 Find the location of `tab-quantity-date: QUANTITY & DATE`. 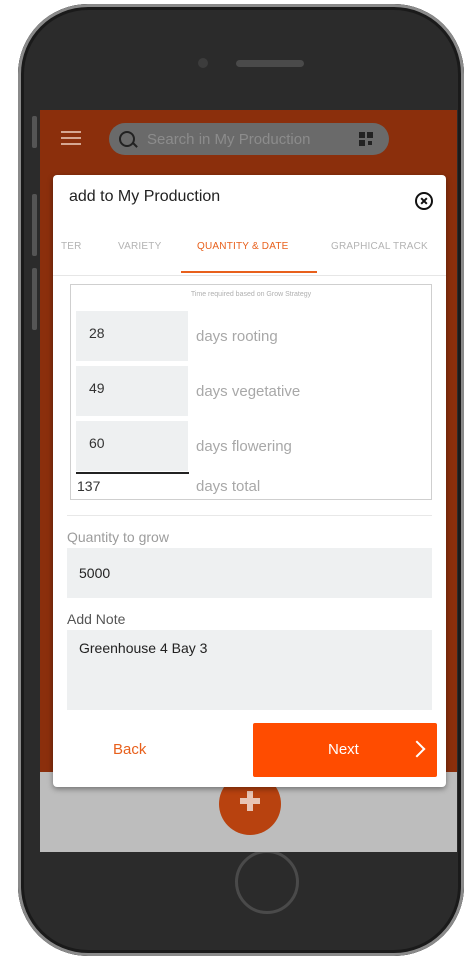

tab-quantity-date: QUANTITY & DATE is located at coordinates (243, 246).